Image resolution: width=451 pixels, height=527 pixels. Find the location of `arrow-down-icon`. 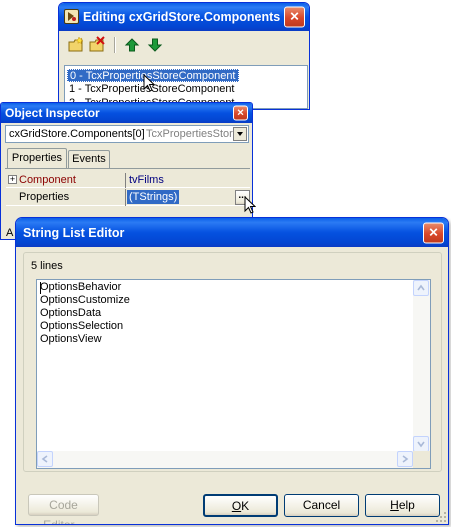

arrow-down-icon is located at coordinates (155, 45).